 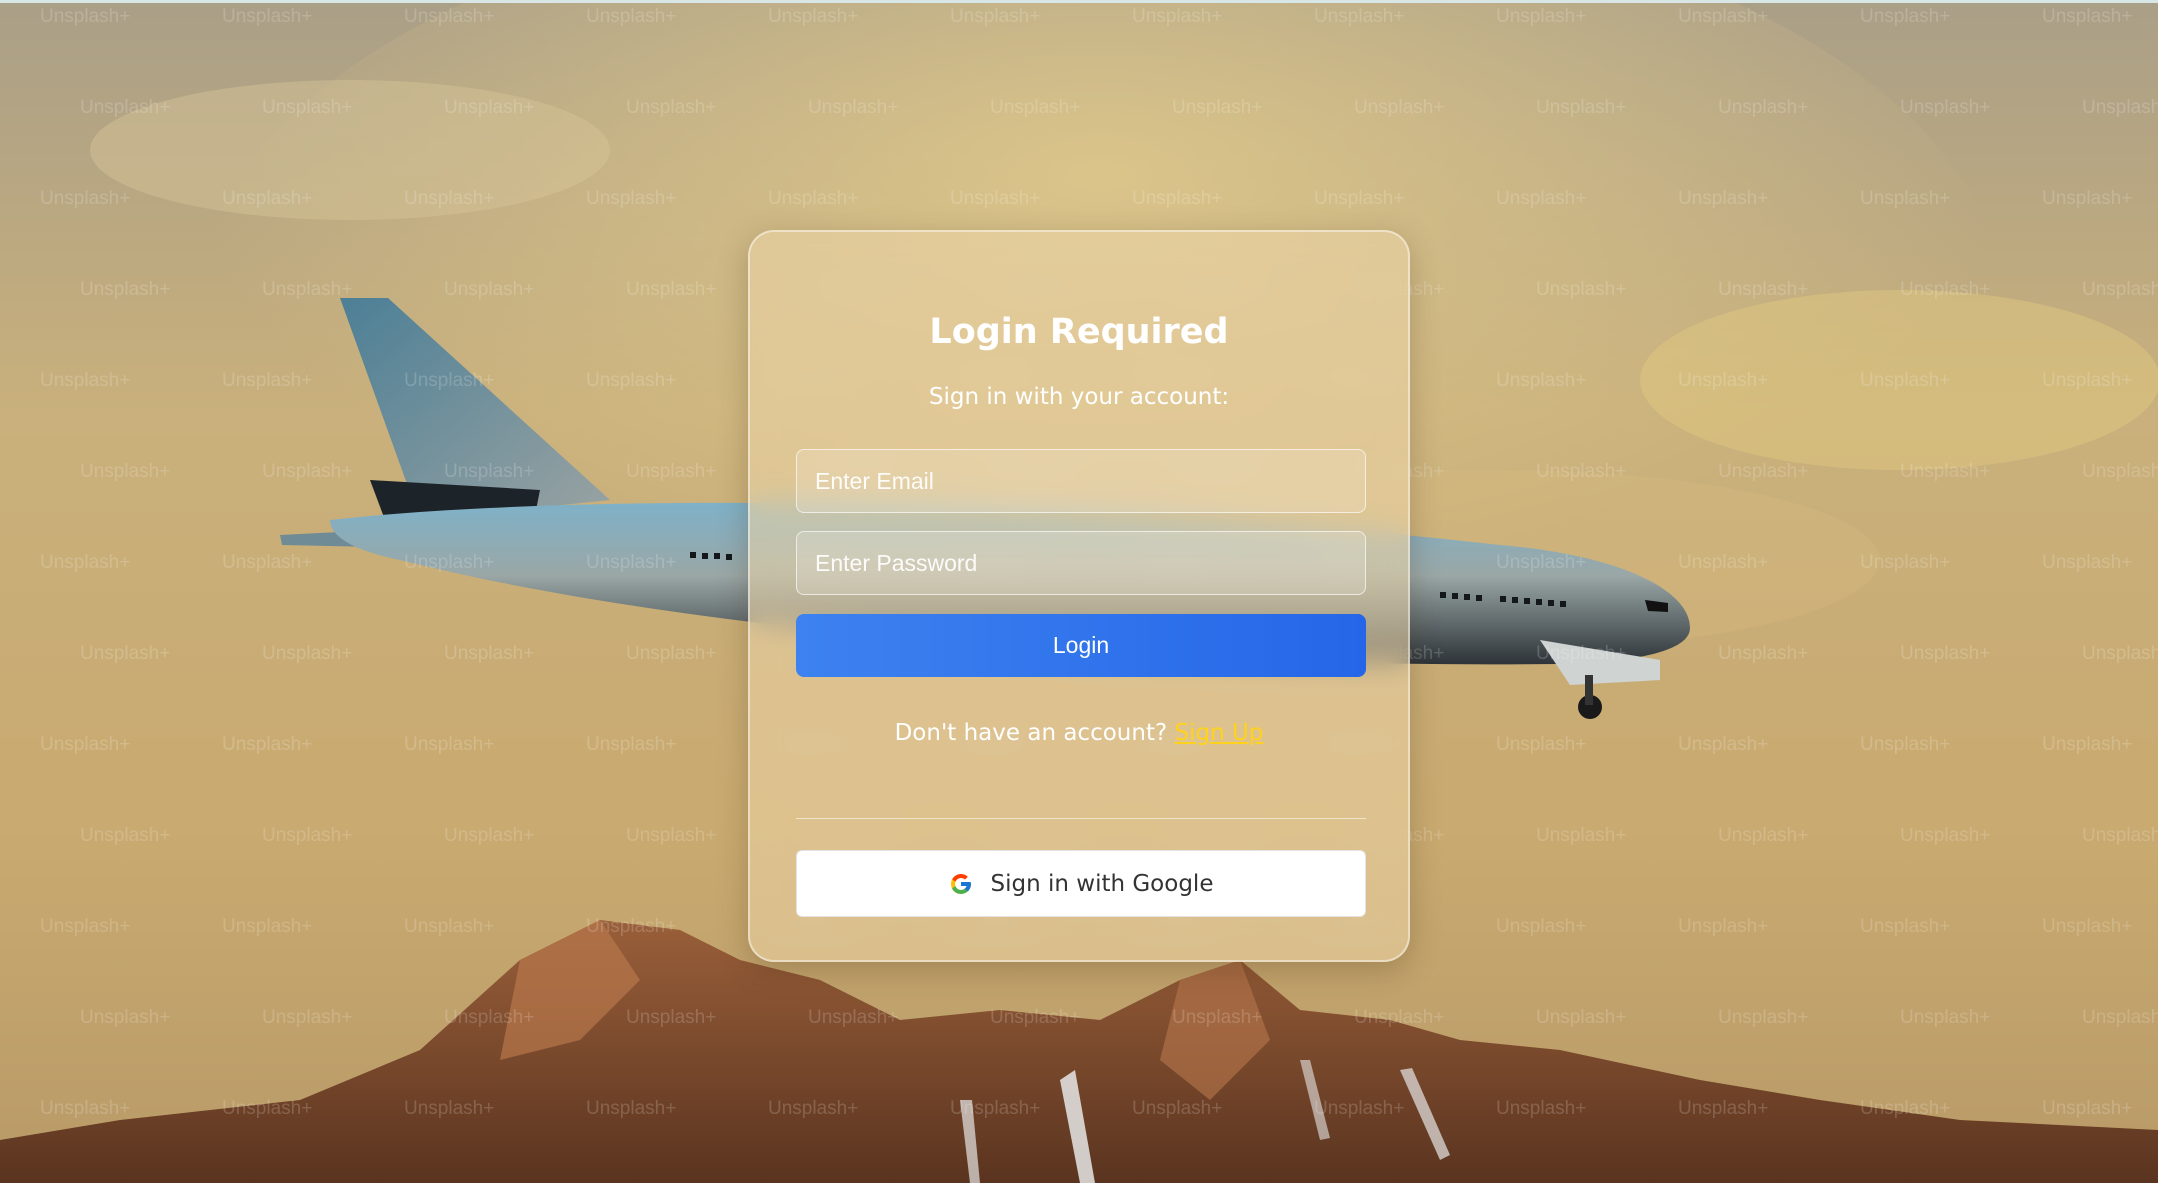 What do you see at coordinates (1031, 733) in the screenshot?
I see `signup-prompt: Don't have an account?` at bounding box center [1031, 733].